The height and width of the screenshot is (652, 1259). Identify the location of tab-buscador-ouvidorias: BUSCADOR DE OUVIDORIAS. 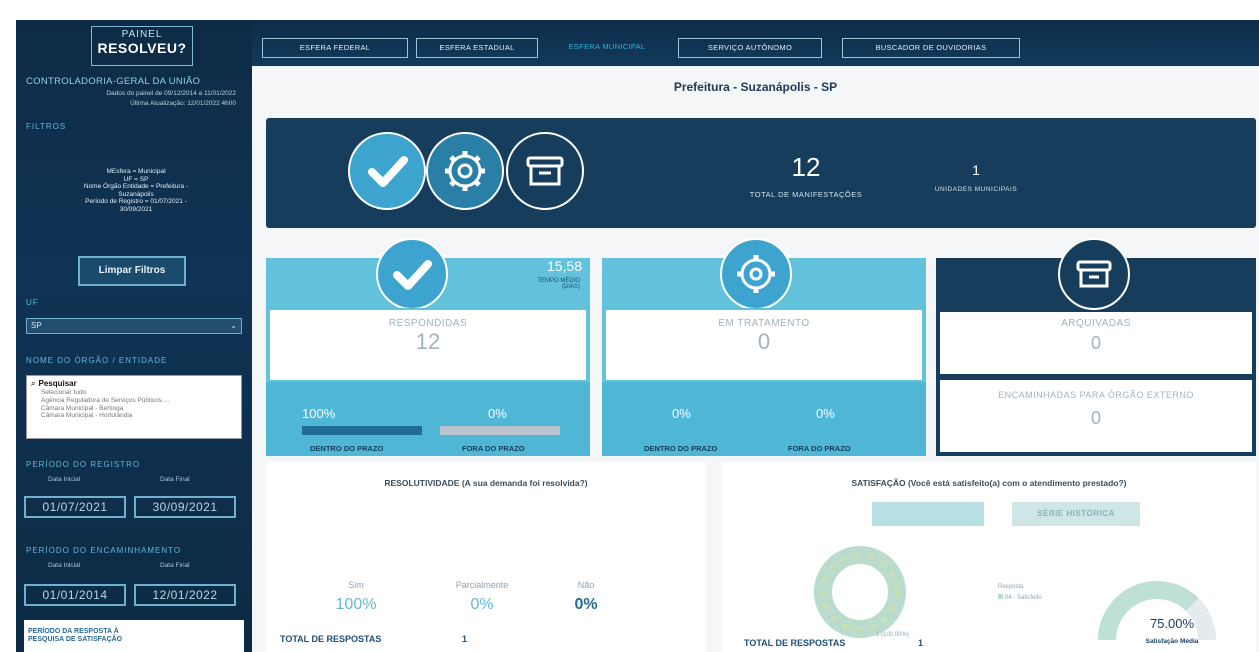
(931, 48).